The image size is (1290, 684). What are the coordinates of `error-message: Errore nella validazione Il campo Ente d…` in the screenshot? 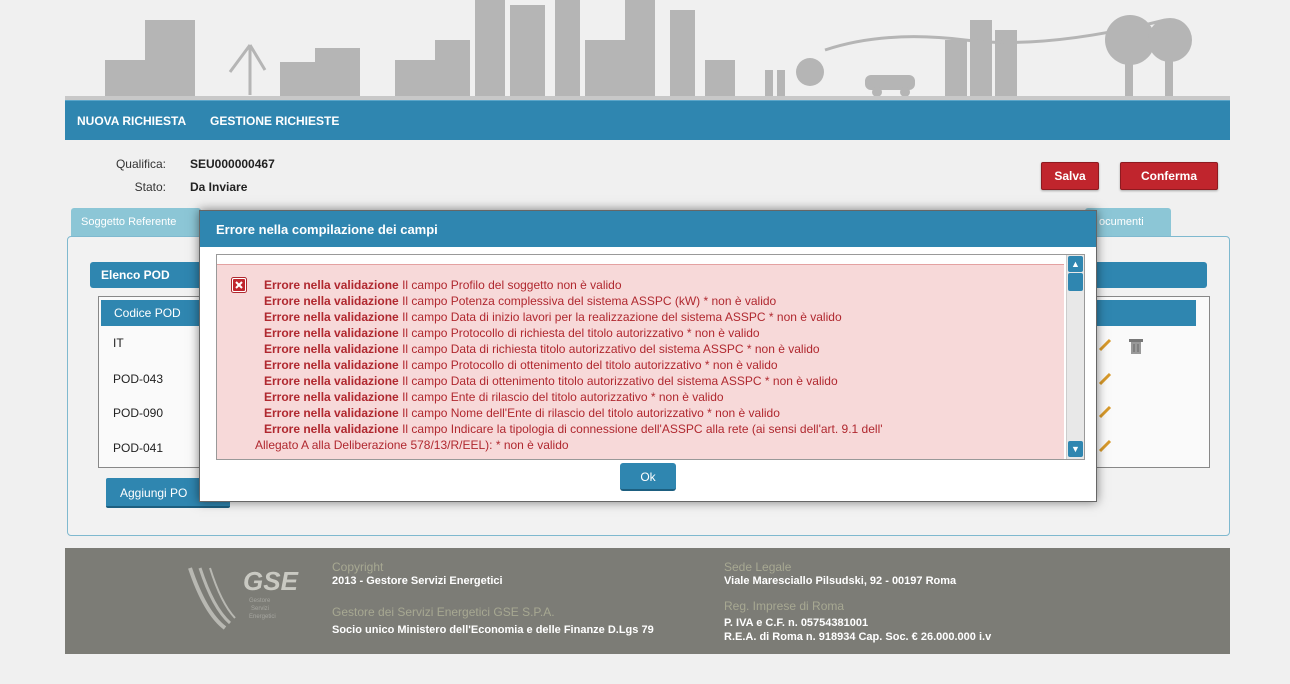 It's located at (494, 397).